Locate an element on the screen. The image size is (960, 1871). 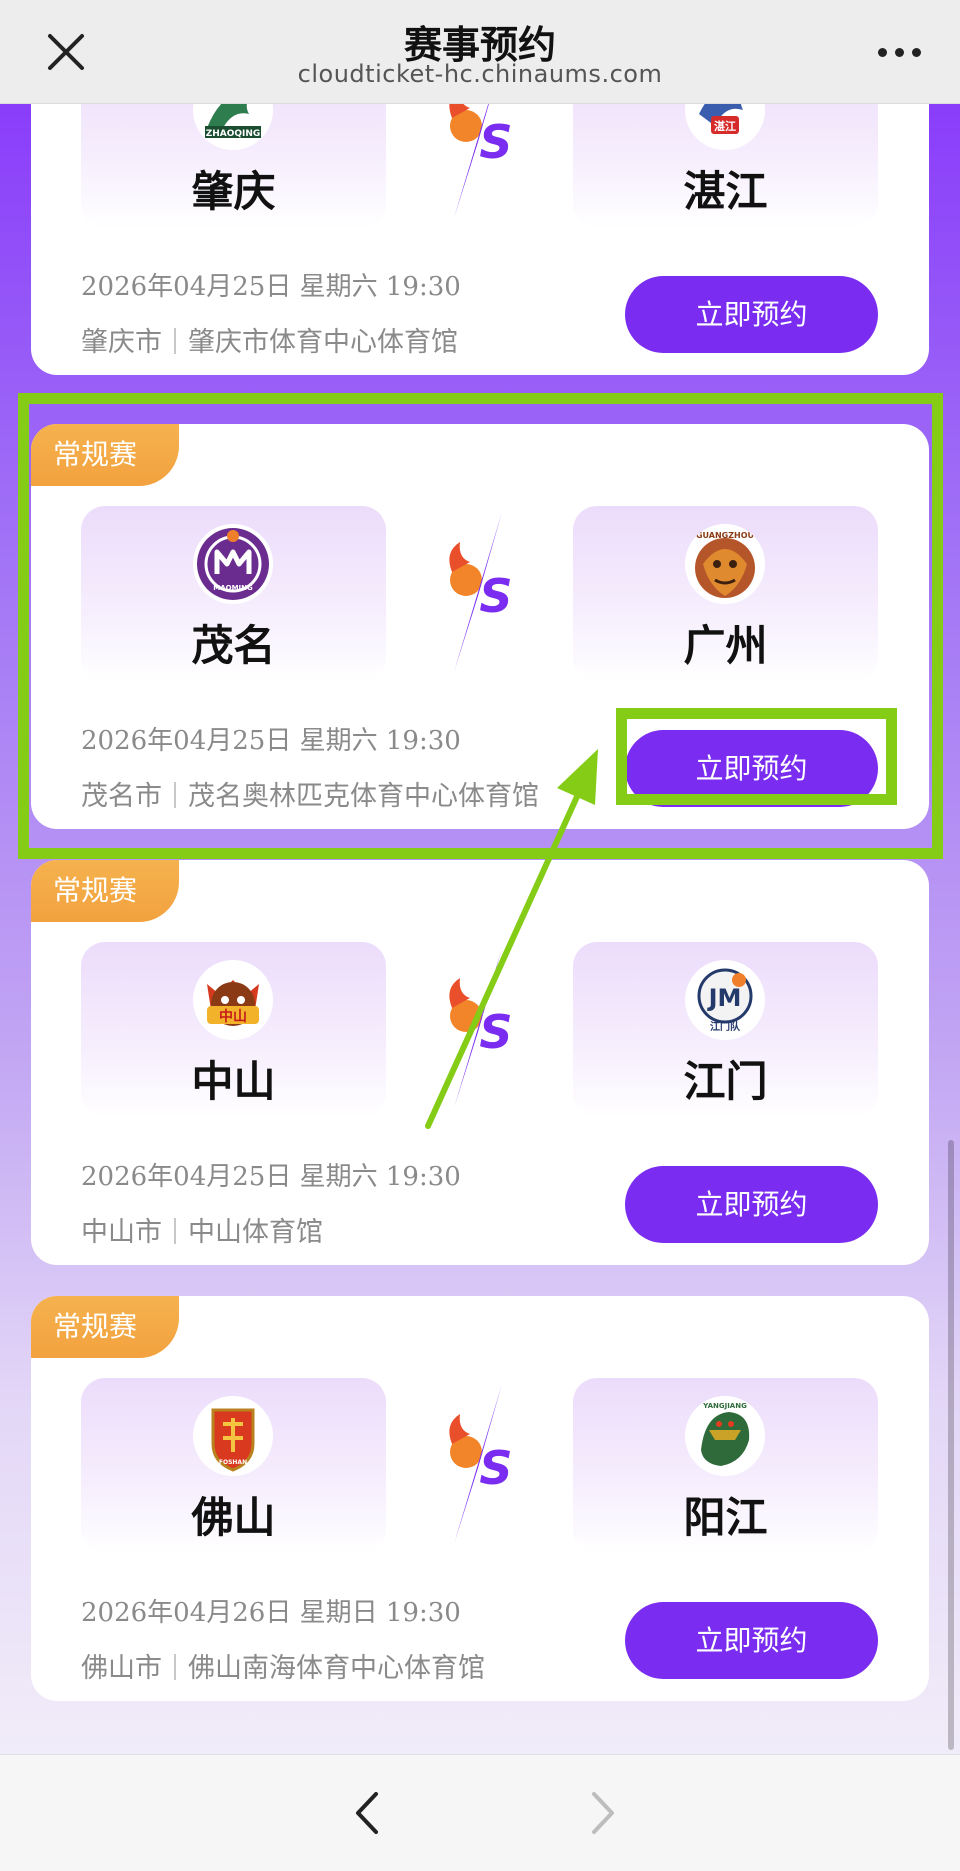
svg-text: YANGJIANG is located at coordinates (724, 1406).